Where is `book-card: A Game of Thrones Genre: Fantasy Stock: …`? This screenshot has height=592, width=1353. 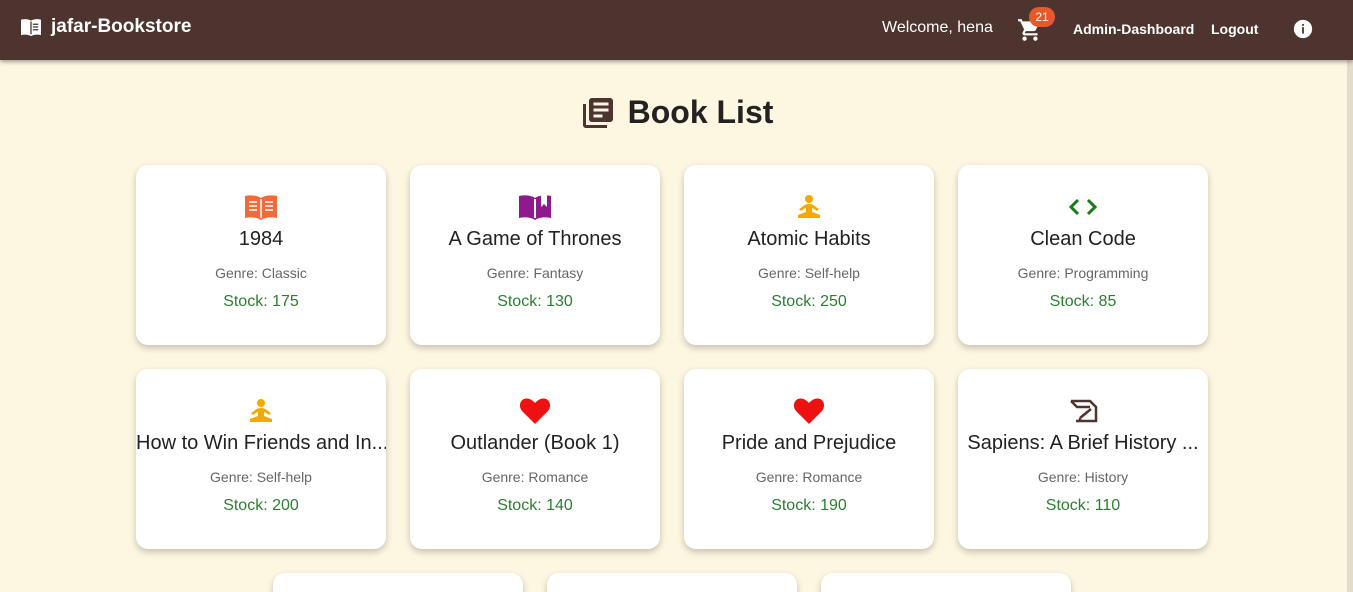
book-card: A Game of Thrones Genre: Fantasy Stock: … is located at coordinates (535, 255).